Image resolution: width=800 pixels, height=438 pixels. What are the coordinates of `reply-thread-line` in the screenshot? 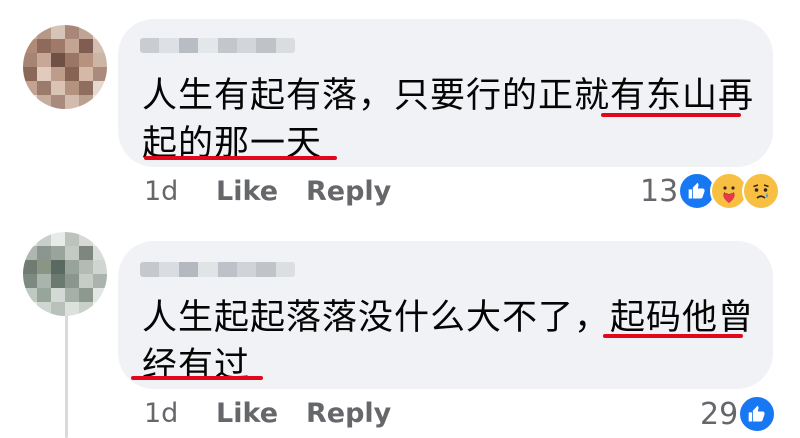 It's located at (66, 369).